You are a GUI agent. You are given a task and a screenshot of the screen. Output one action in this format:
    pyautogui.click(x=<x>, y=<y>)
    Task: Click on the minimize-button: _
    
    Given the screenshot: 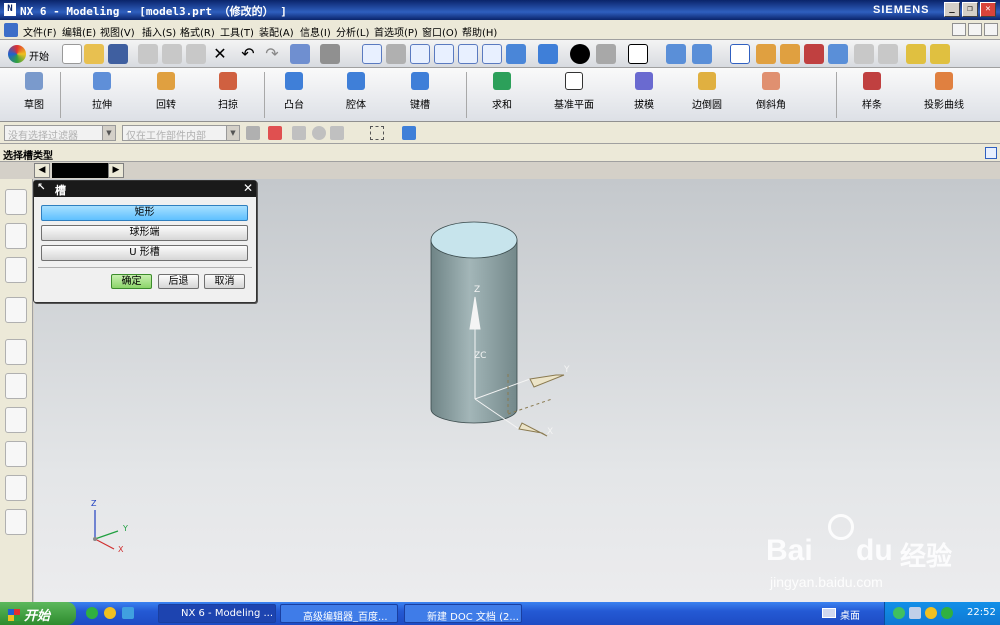 What is the action you would take?
    pyautogui.click(x=952, y=9)
    